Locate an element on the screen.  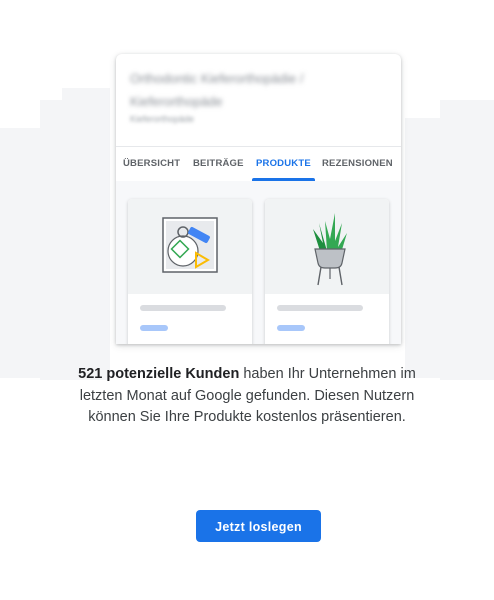
abstract-shapes-icon is located at coordinates (190, 245).